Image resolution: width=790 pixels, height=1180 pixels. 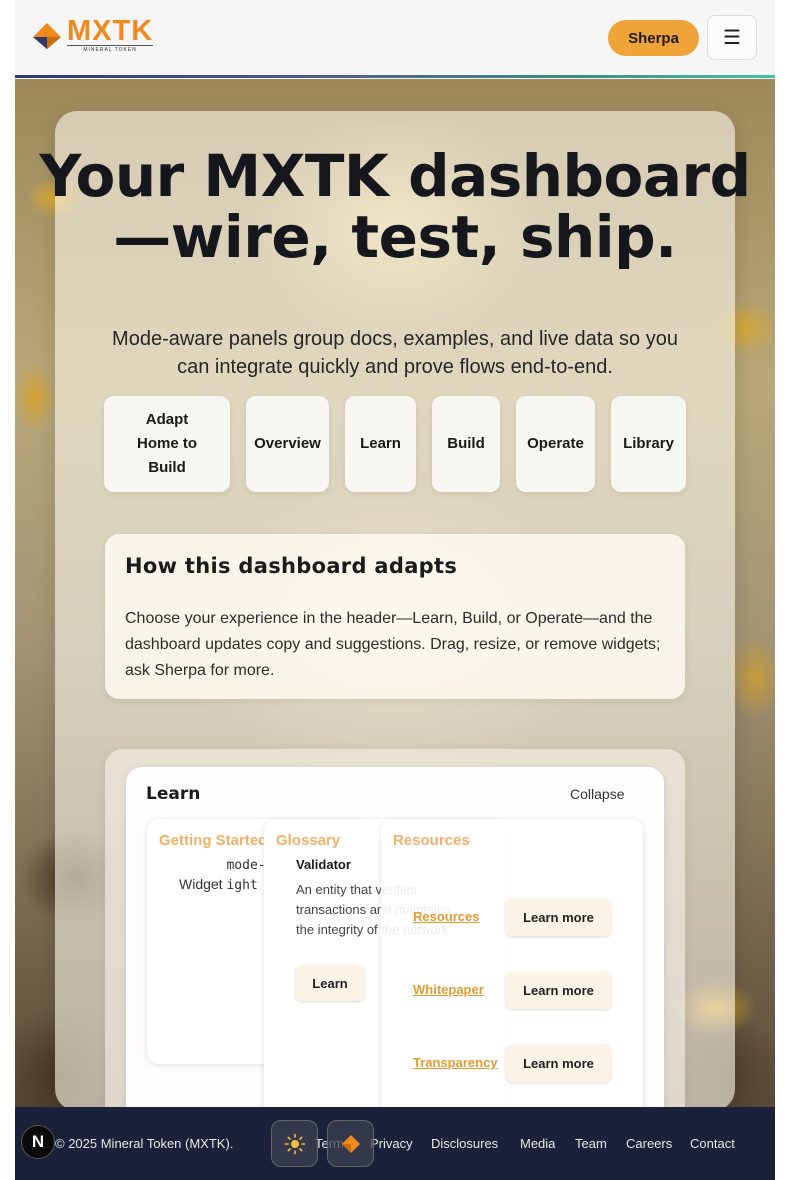 I want to click on whitepaper-learn-more-button: Learn more, so click(x=558, y=990).